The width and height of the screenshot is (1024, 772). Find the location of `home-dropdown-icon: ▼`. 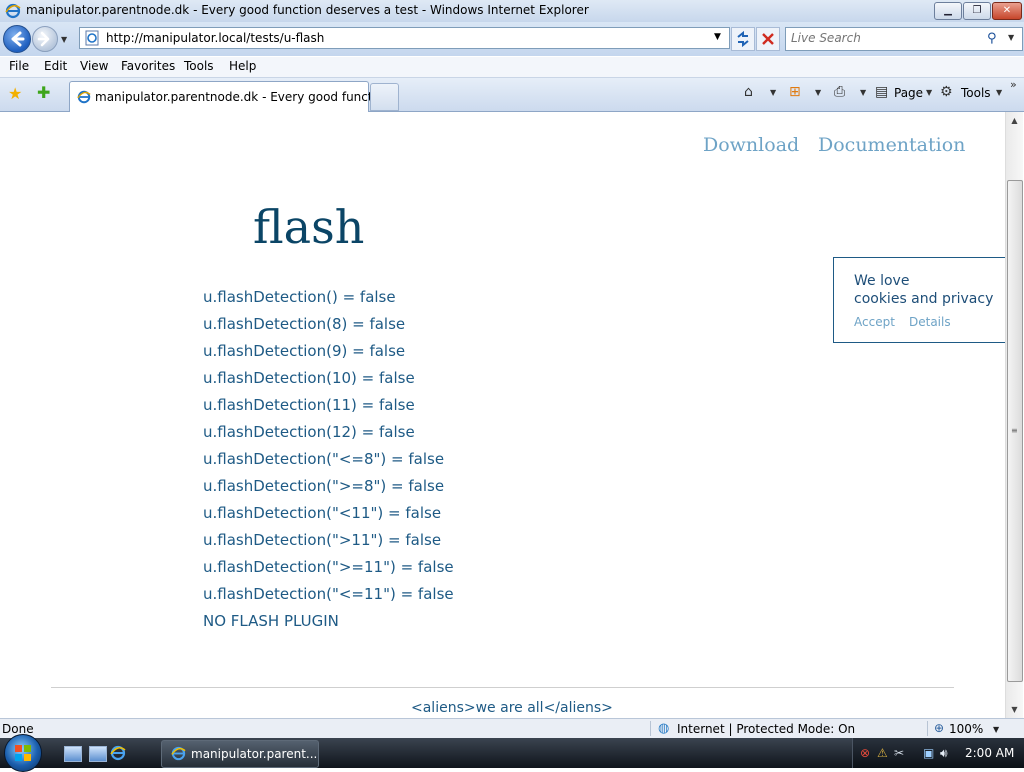

home-dropdown-icon: ▼ is located at coordinates (773, 92).